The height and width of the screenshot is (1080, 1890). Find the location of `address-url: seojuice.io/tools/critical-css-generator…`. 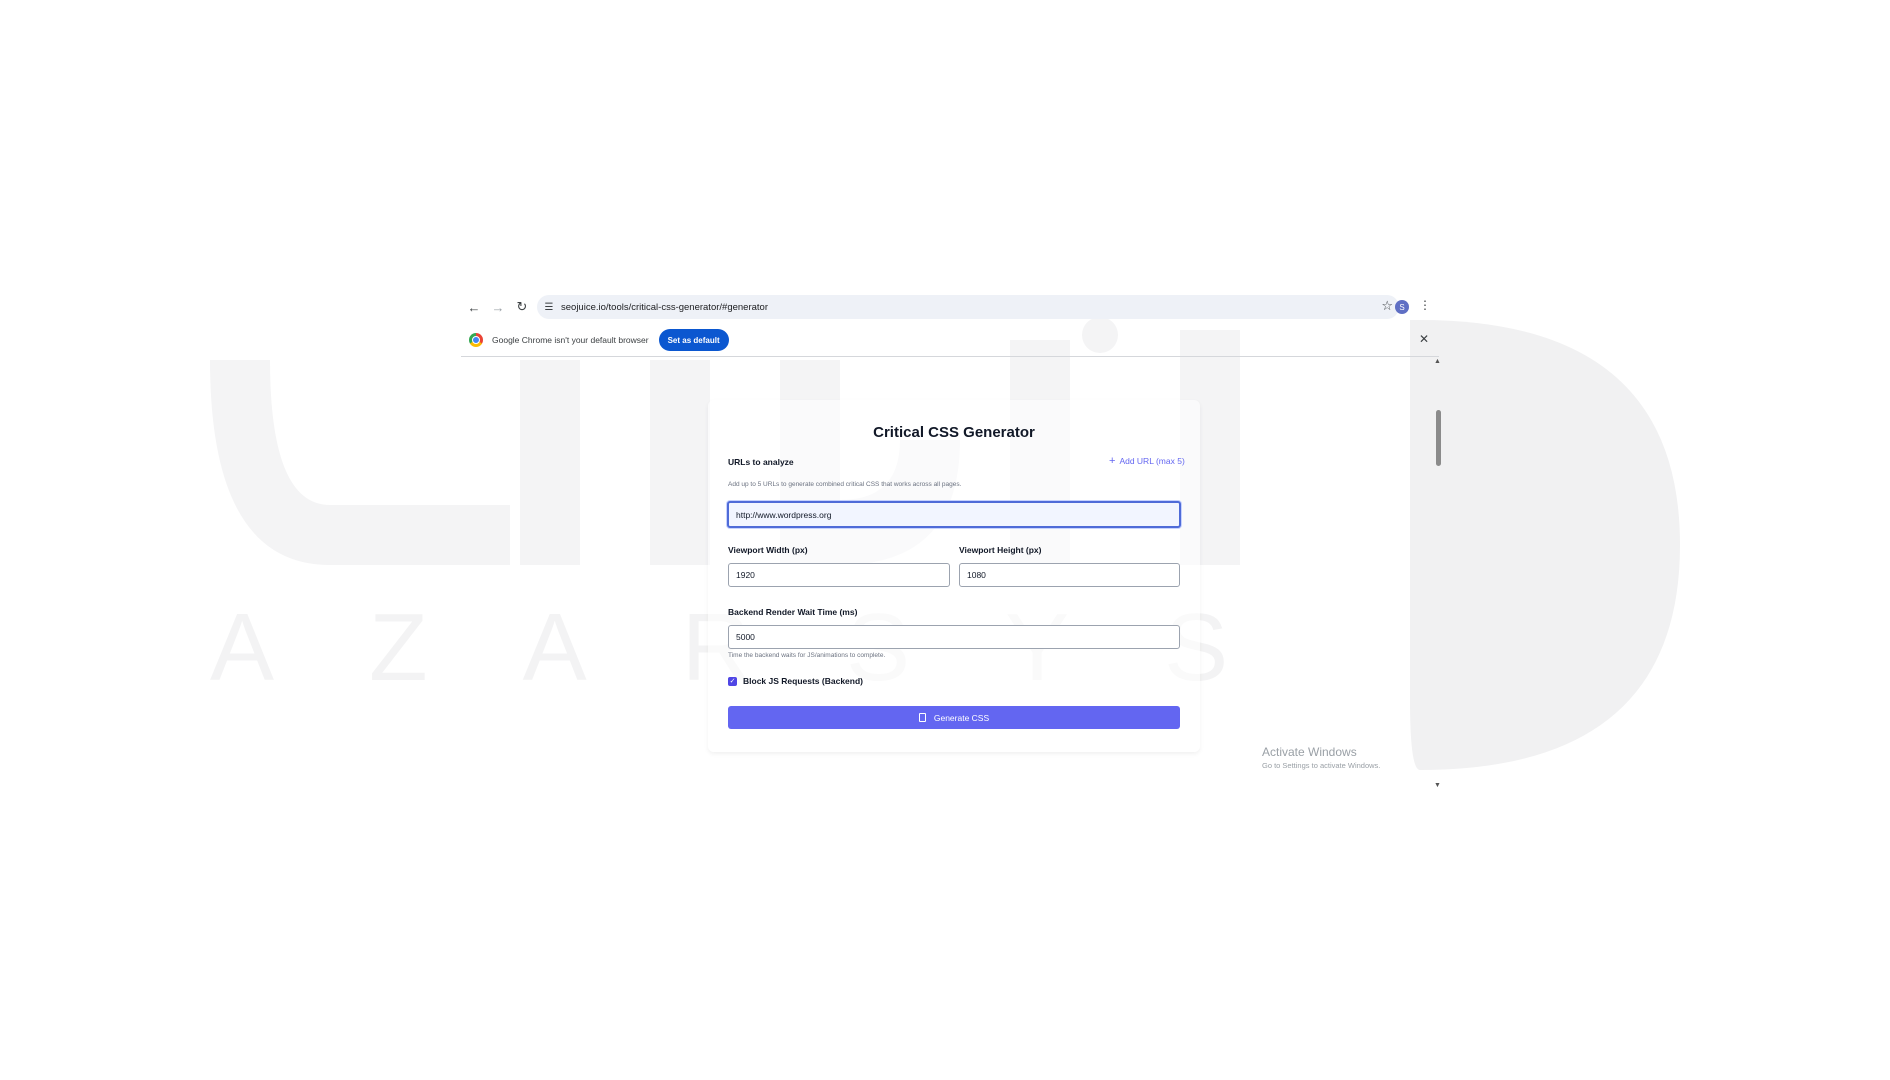

address-url: seojuice.io/tools/critical-css-generator… is located at coordinates (664, 307).